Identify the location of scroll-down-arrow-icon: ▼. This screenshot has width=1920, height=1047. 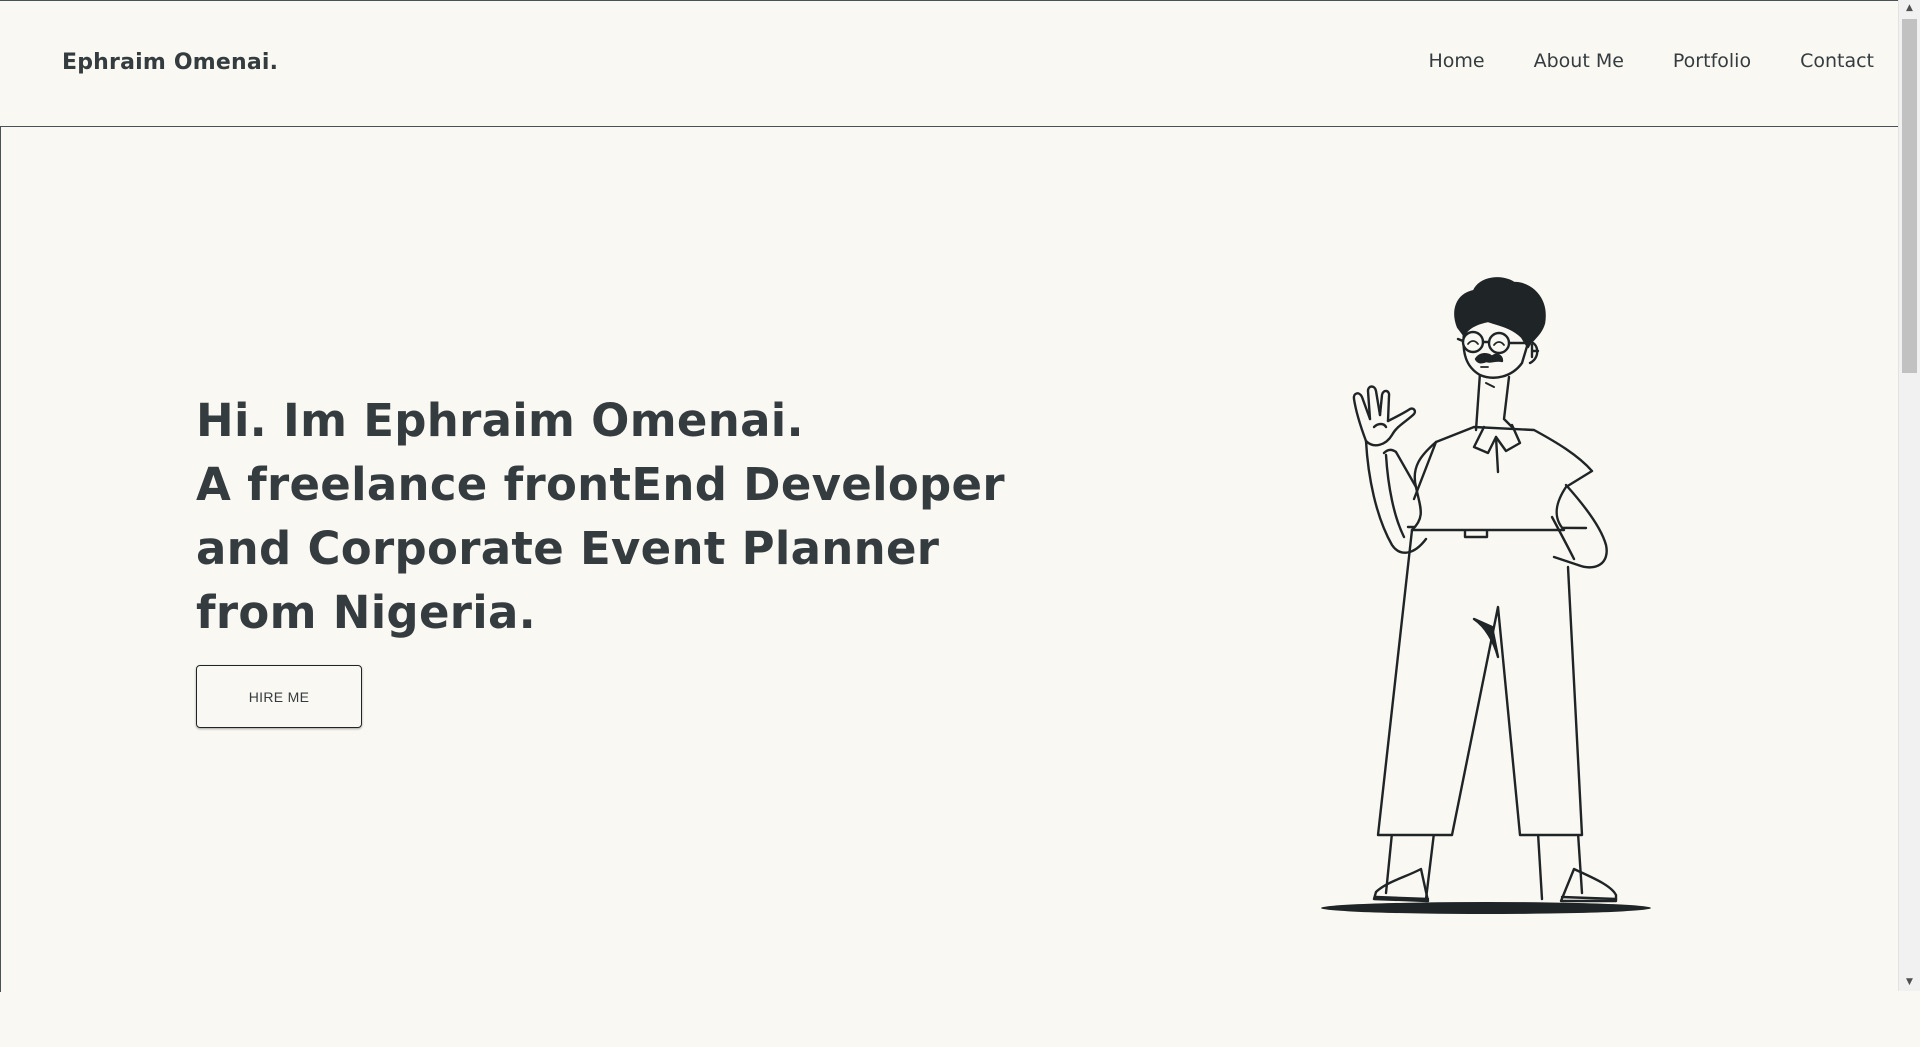
(1909, 982).